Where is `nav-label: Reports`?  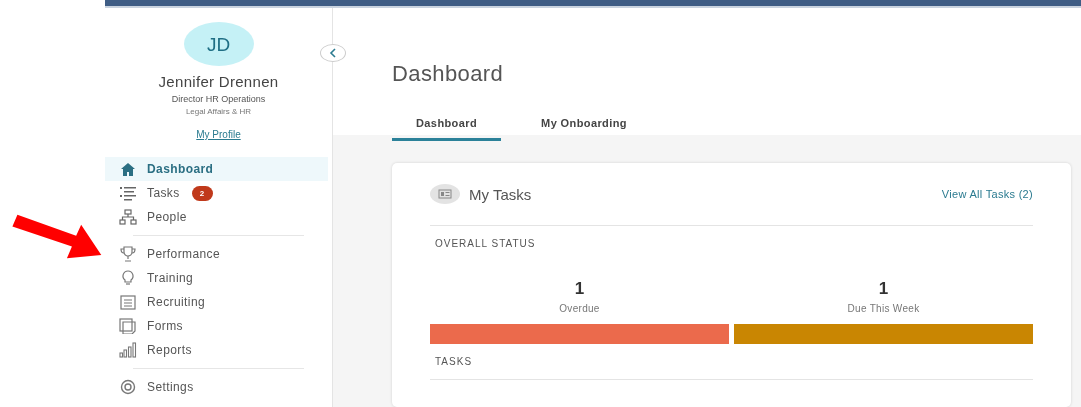
nav-label: Reports is located at coordinates (169, 350).